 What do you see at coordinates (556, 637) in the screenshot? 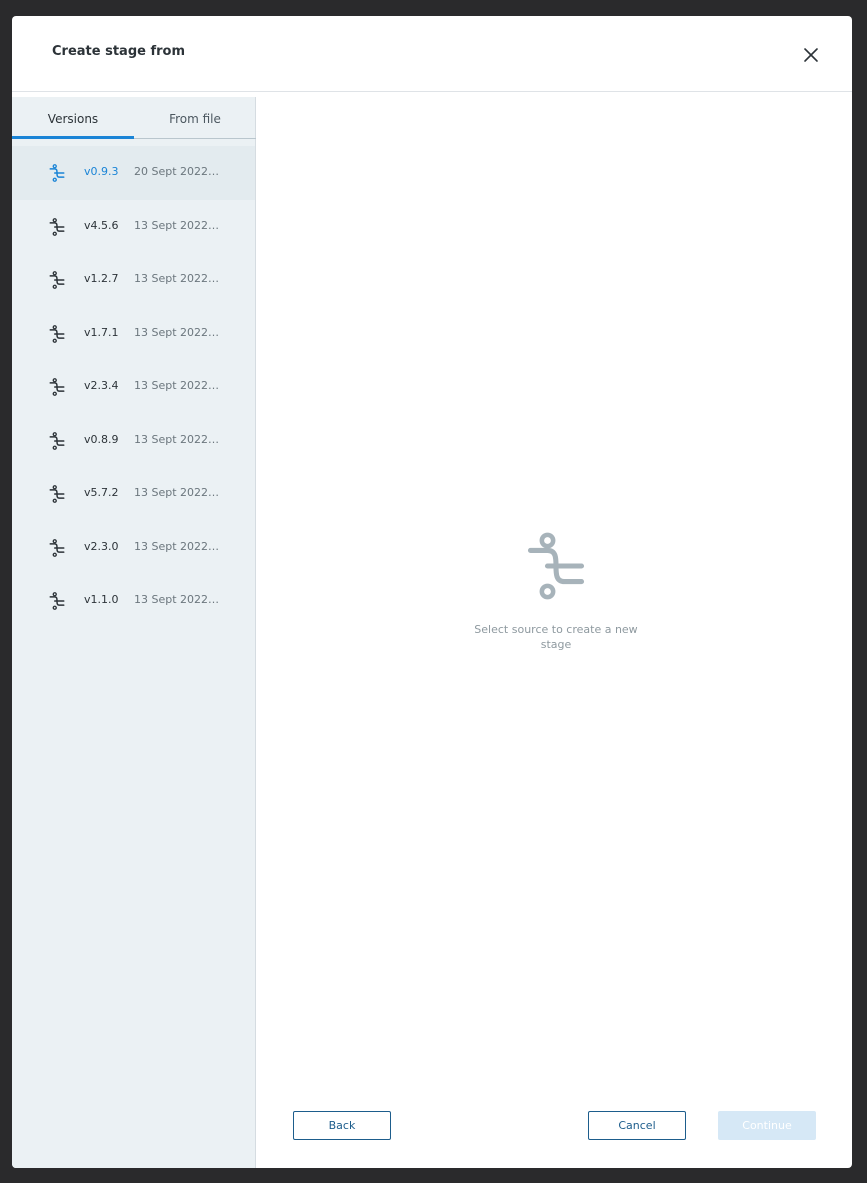
I see `empty-state-text: Select source to create a new stage` at bounding box center [556, 637].